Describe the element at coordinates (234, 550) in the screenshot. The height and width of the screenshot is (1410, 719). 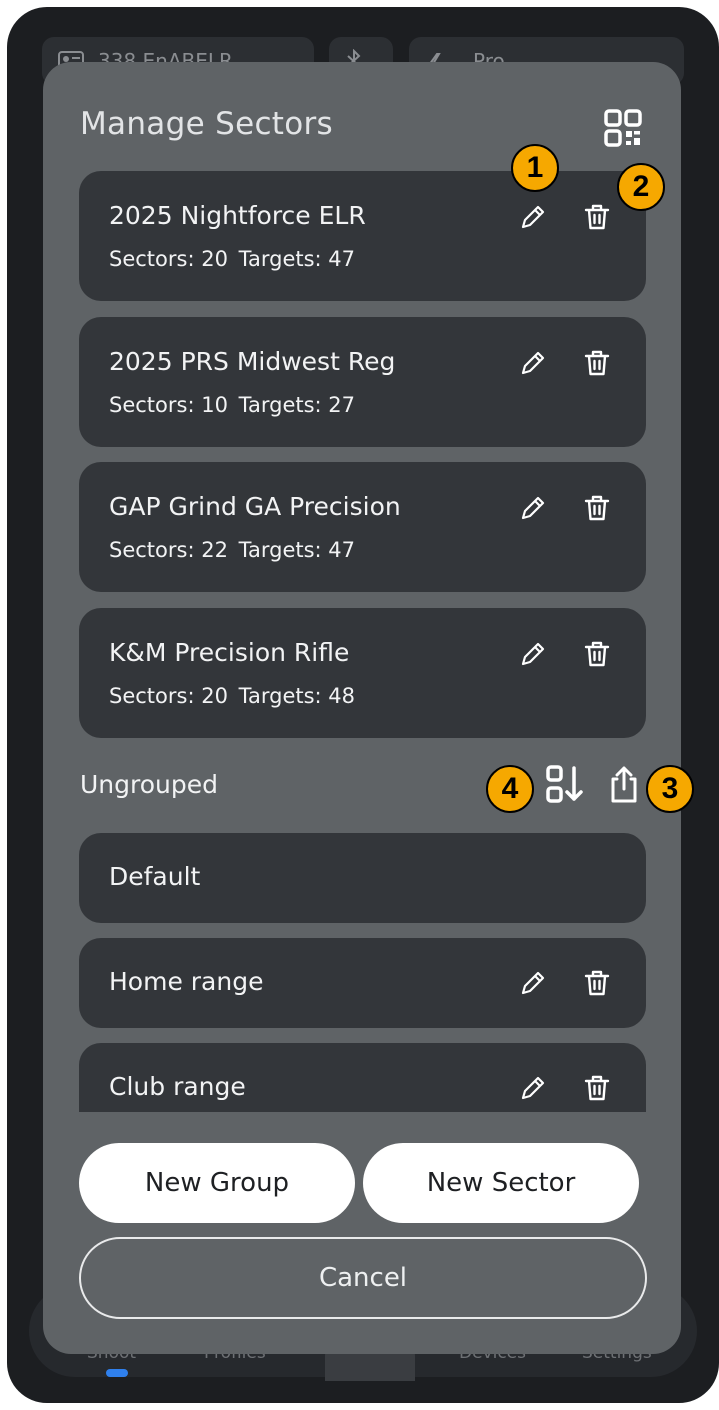
I see `group-stats: Sectors: 22 Targets: 47` at that location.